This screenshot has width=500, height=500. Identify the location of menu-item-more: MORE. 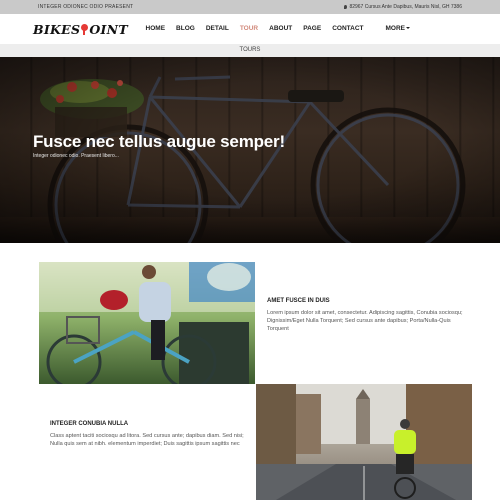
(392, 28).